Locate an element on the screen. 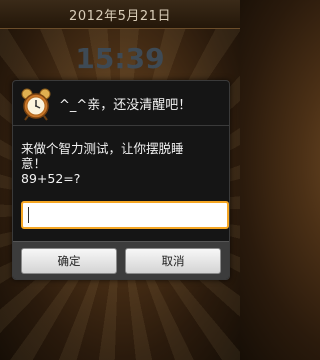 The image size is (320, 360). dialog-message: 来做个智力测试，让你摆脱睡 意！ 89+52=? is located at coordinates (123, 163).